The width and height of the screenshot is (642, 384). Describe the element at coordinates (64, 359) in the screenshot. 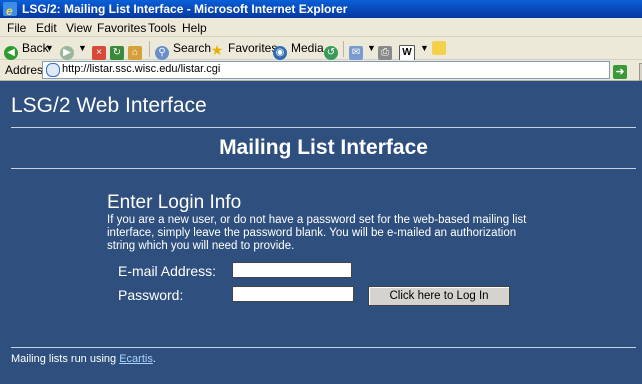

I see `footer-text: Mailing lists run using` at that location.